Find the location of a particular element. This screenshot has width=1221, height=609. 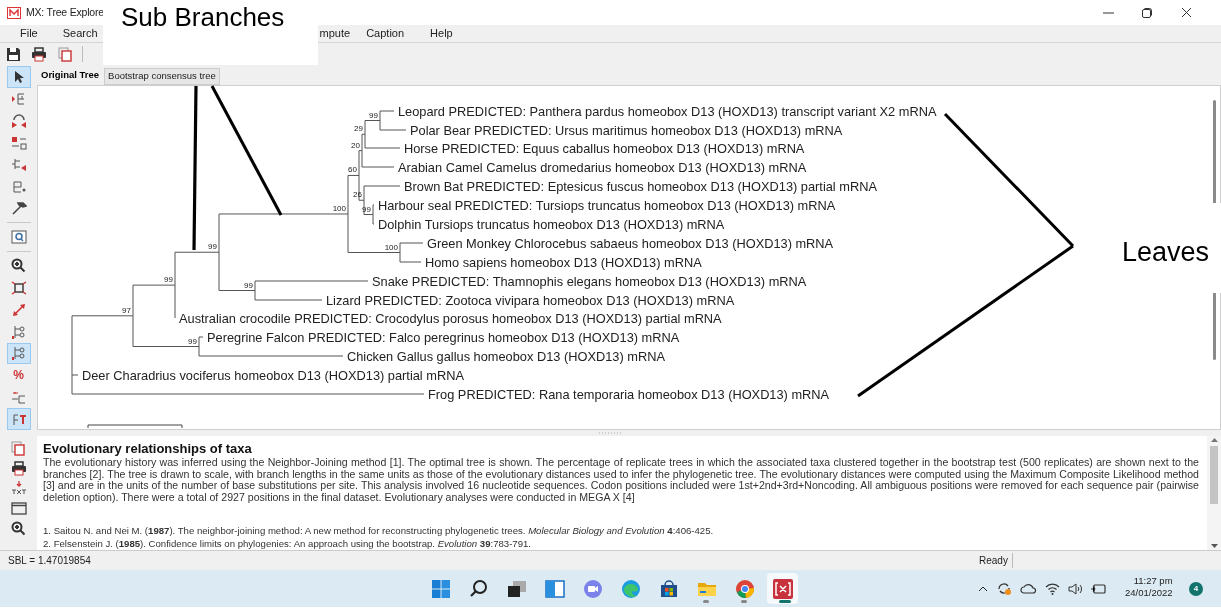

clock-time: 11:27 pm is located at coordinates (1153, 581).